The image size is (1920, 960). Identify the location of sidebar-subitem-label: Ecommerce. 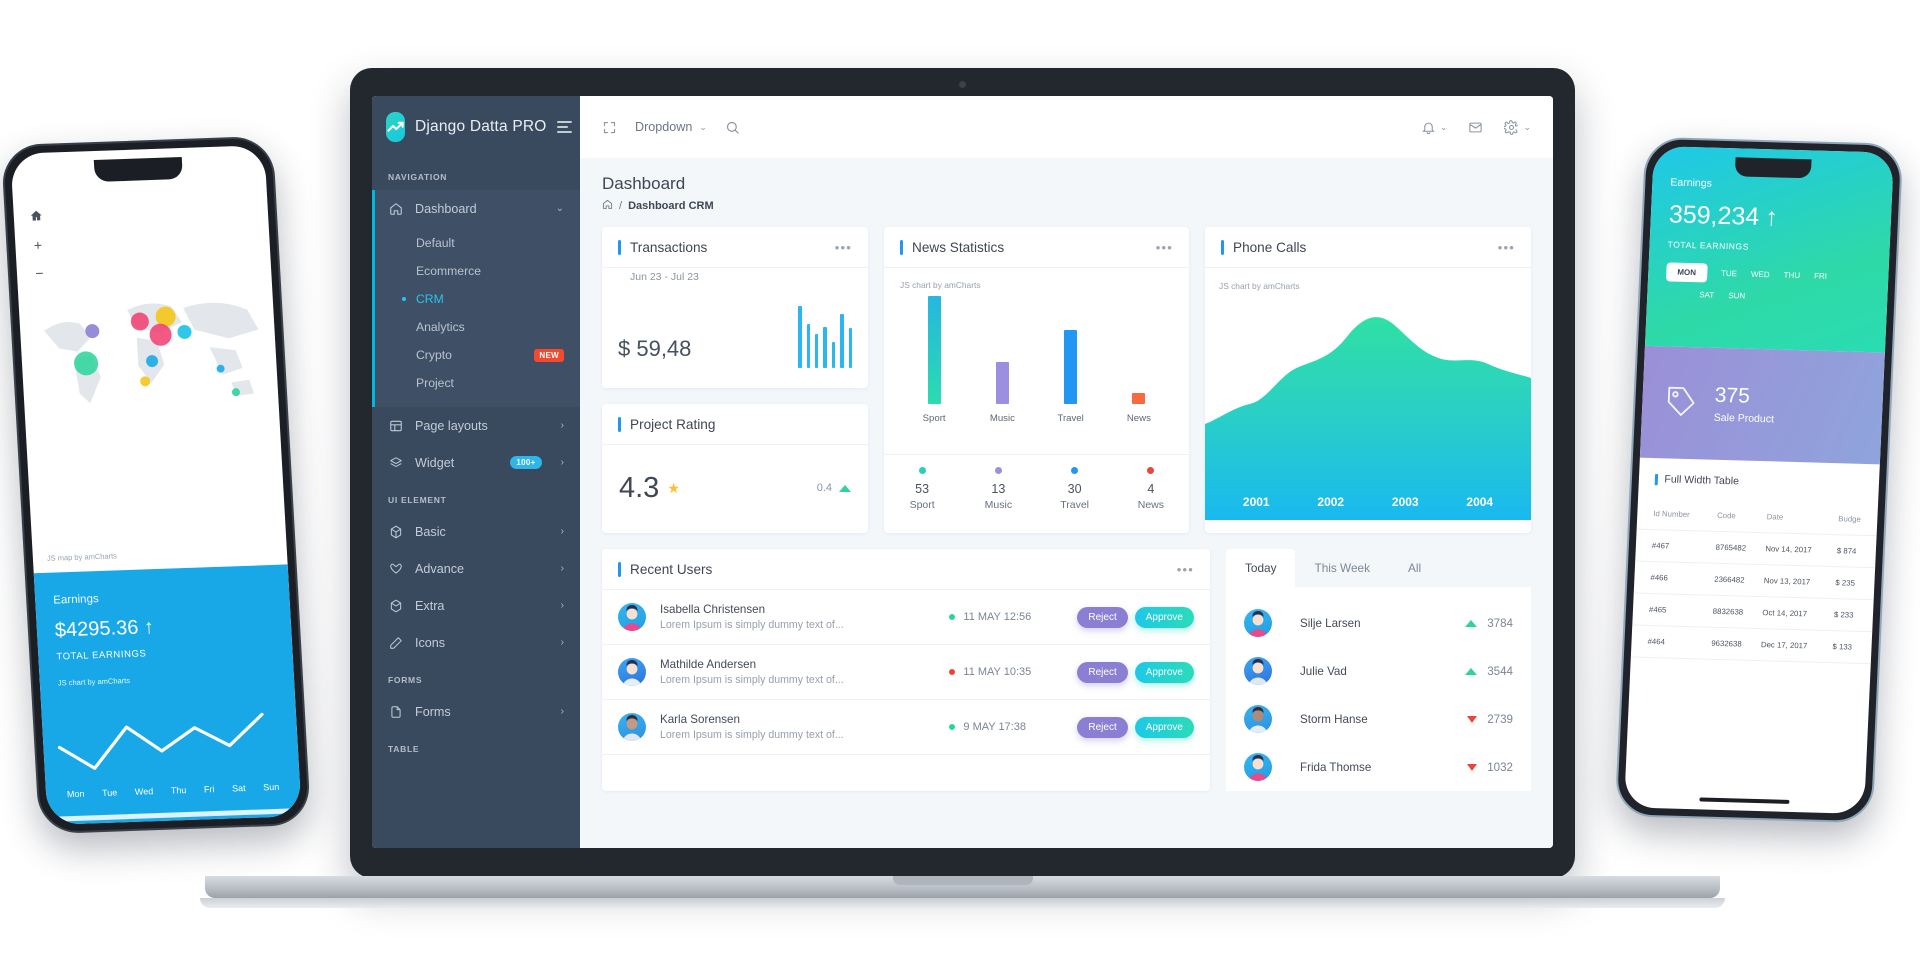
(449, 271).